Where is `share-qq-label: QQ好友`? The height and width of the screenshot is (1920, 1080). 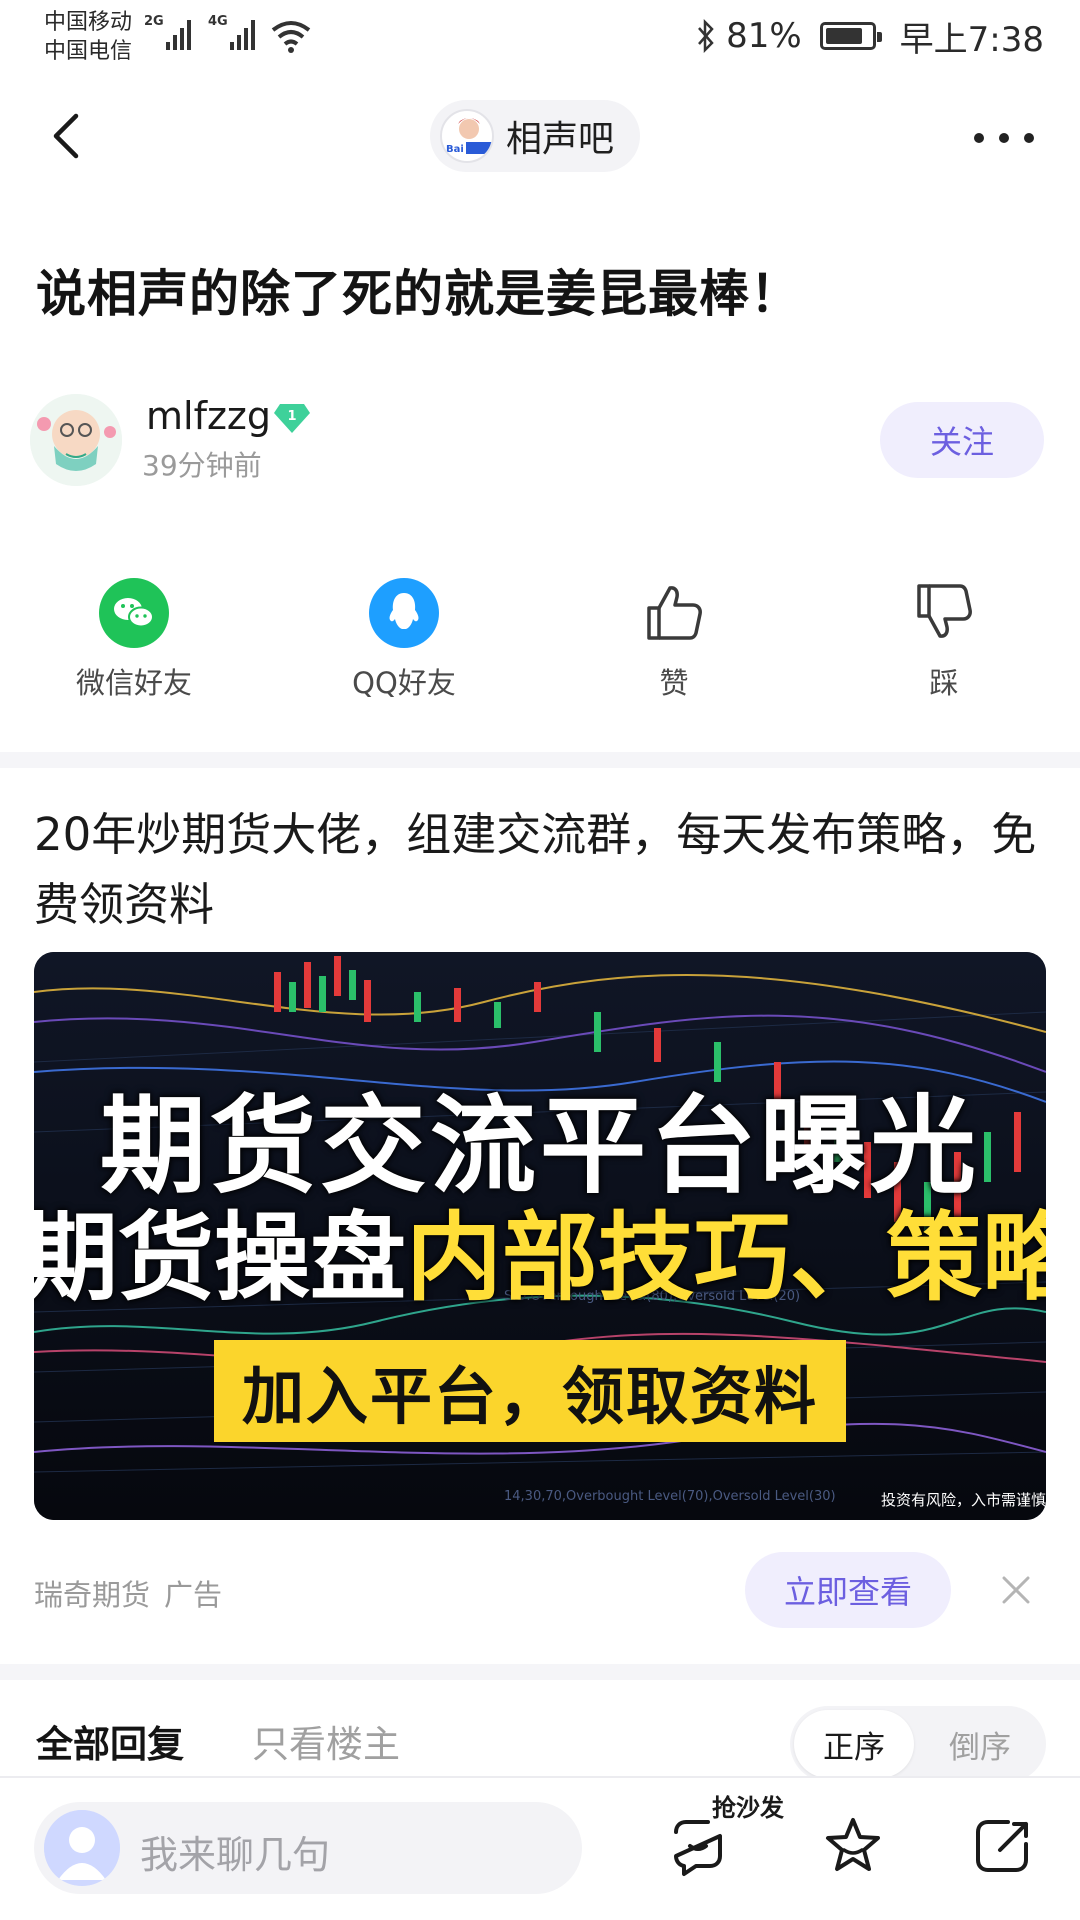
share-qq-label: QQ好友 is located at coordinates (404, 683).